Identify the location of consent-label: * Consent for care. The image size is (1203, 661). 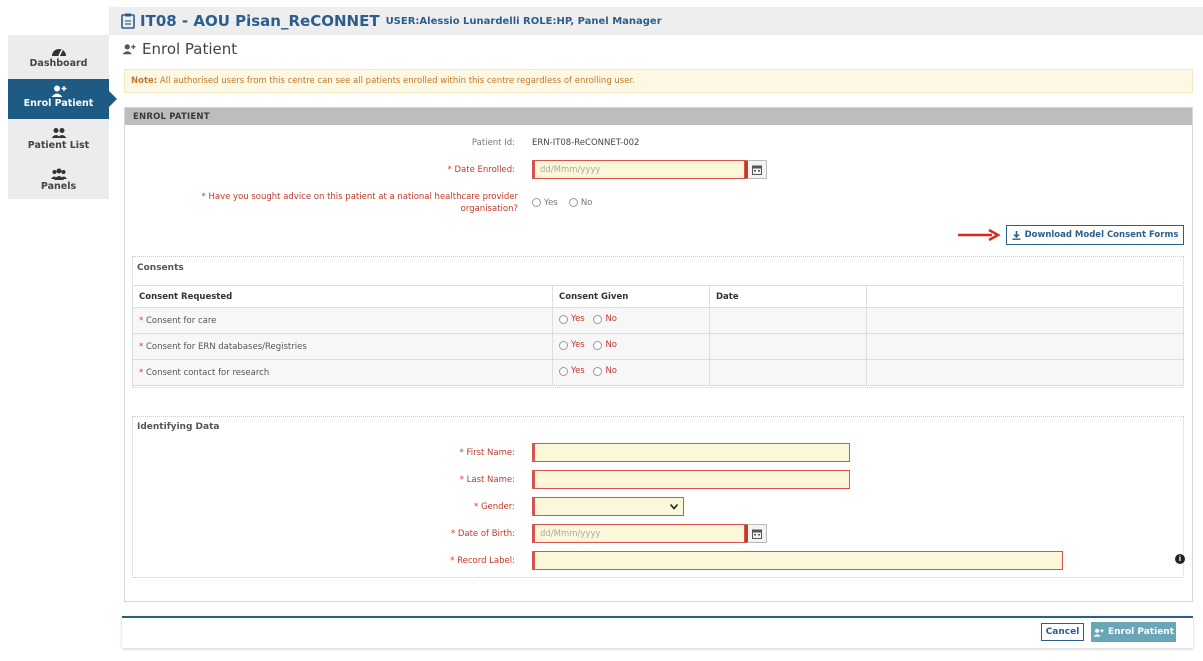
(342, 320).